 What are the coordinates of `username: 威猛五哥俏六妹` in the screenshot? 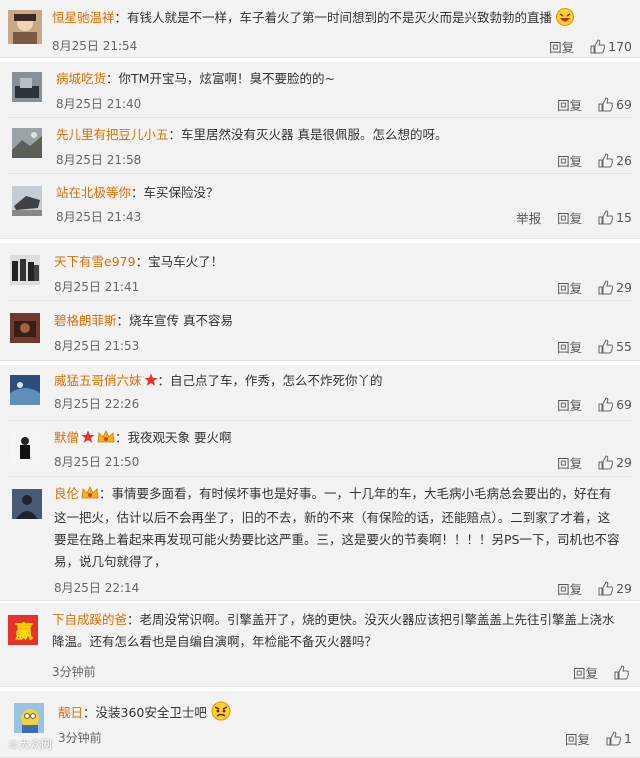 It's located at (98, 380).